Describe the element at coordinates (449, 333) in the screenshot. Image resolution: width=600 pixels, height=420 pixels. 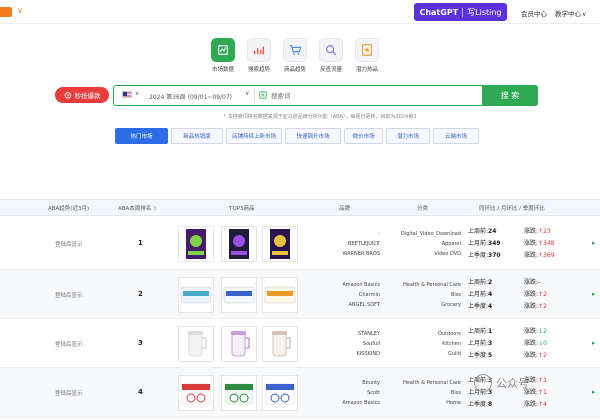
I see `category-name: Outdoors` at that location.